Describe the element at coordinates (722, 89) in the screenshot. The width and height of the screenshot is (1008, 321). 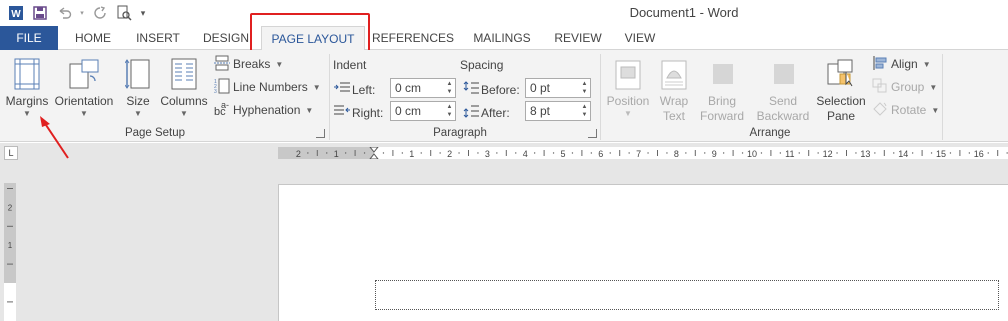
I see `bring-forward-button: Bring Forward` at that location.